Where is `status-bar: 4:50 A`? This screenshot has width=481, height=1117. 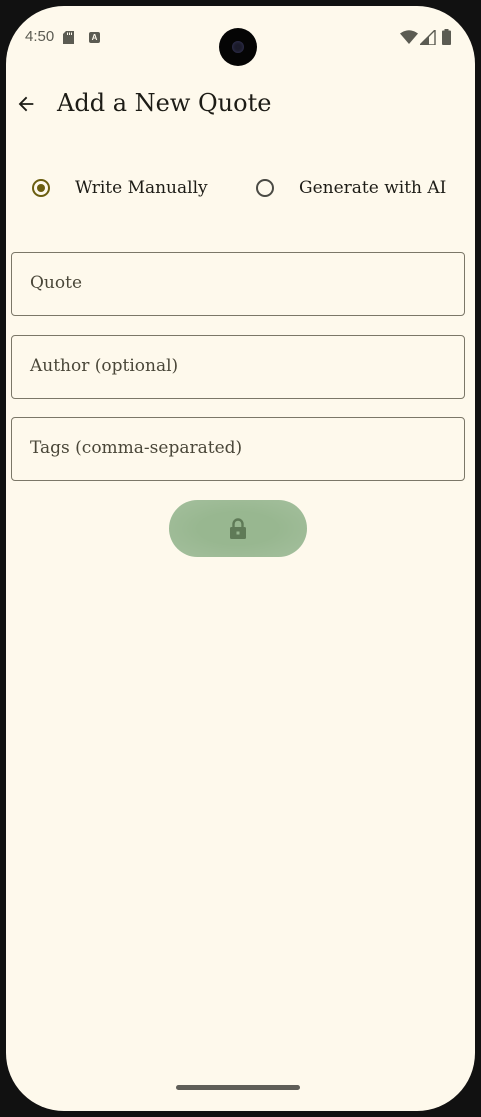 status-bar: 4:50 A is located at coordinates (240, 36).